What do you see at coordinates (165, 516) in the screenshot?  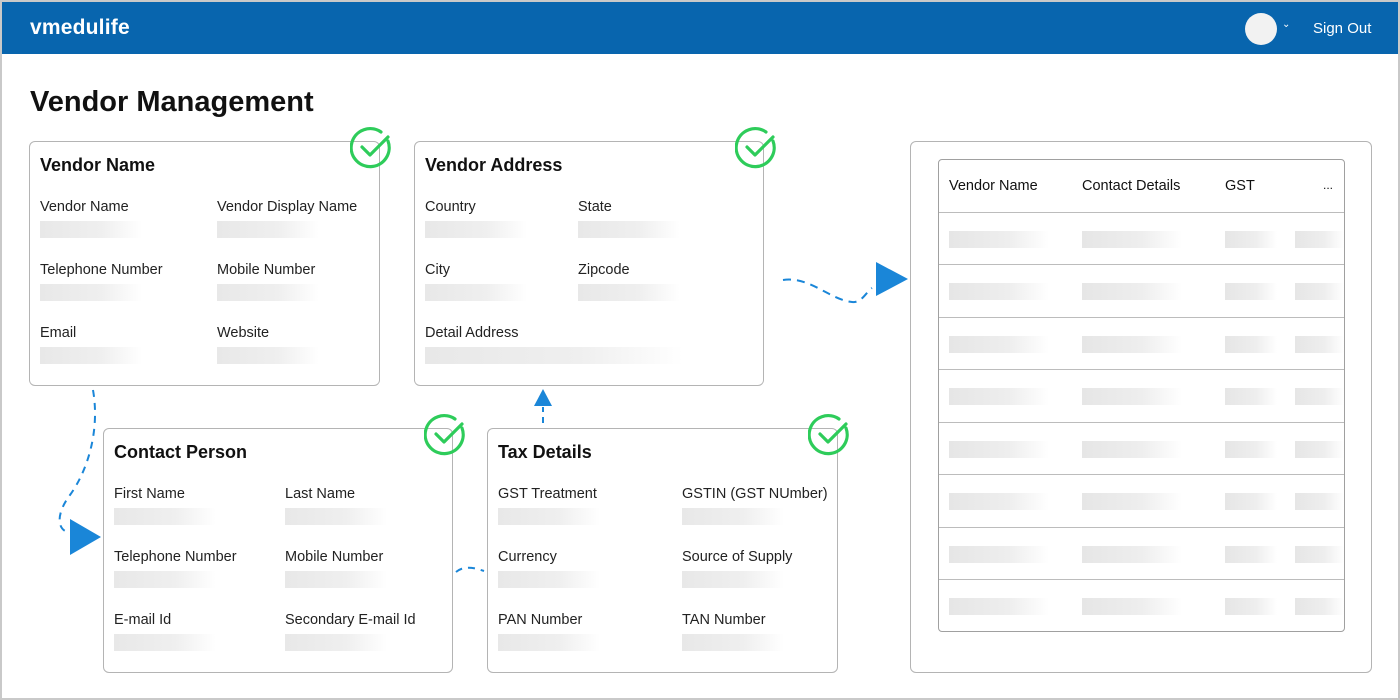 I see `first-name-input` at bounding box center [165, 516].